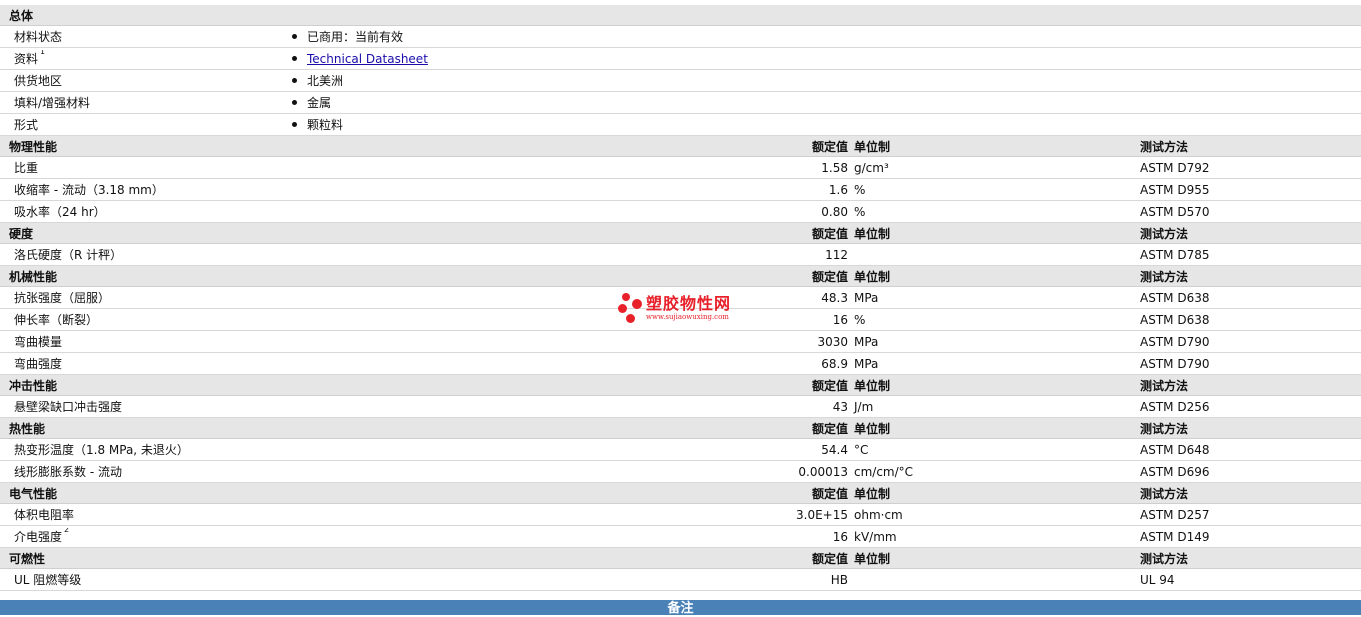  I want to click on property-value: 112, so click(836, 254).